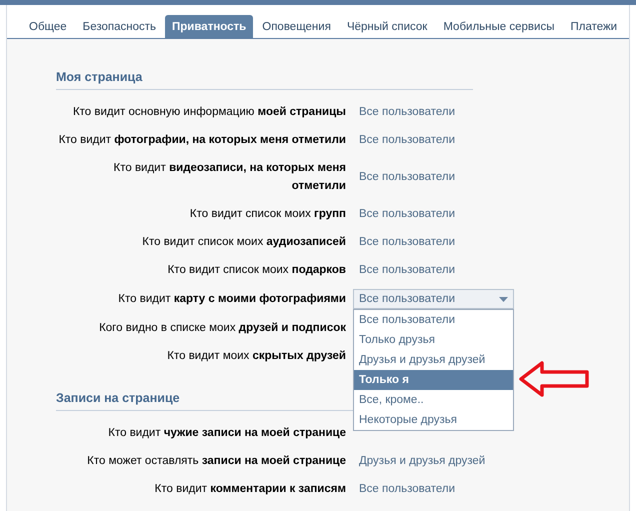 This screenshot has width=636, height=511. What do you see at coordinates (48, 26) in the screenshot?
I see `settings-tab: Общее` at bounding box center [48, 26].